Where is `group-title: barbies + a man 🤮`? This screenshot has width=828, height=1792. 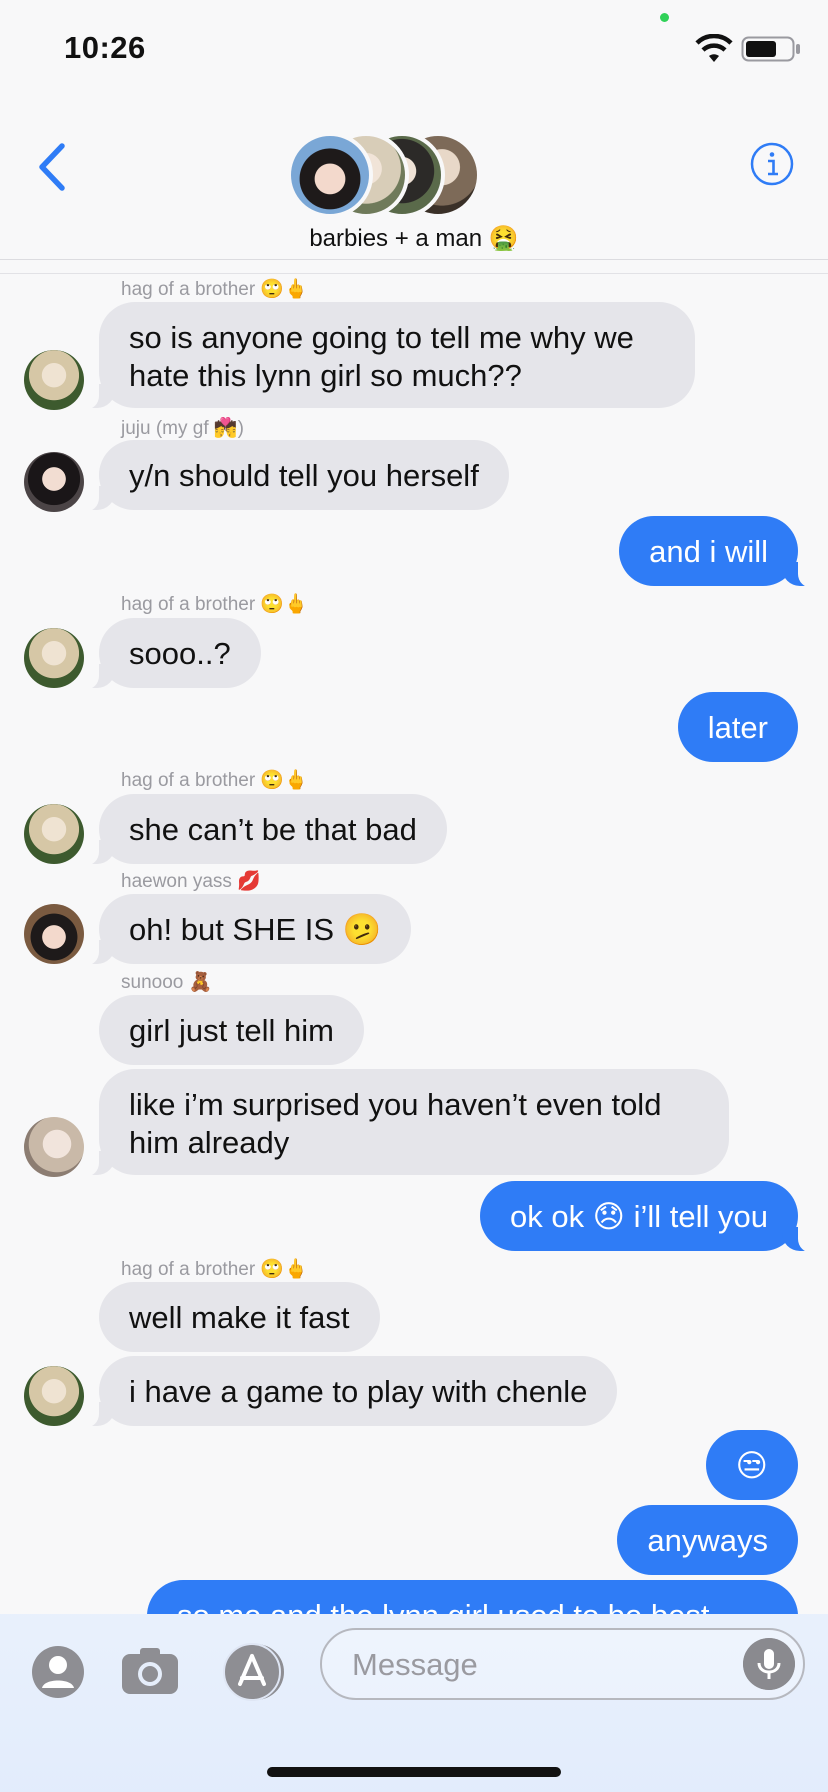 group-title: barbies + a man 🤮 is located at coordinates (414, 238).